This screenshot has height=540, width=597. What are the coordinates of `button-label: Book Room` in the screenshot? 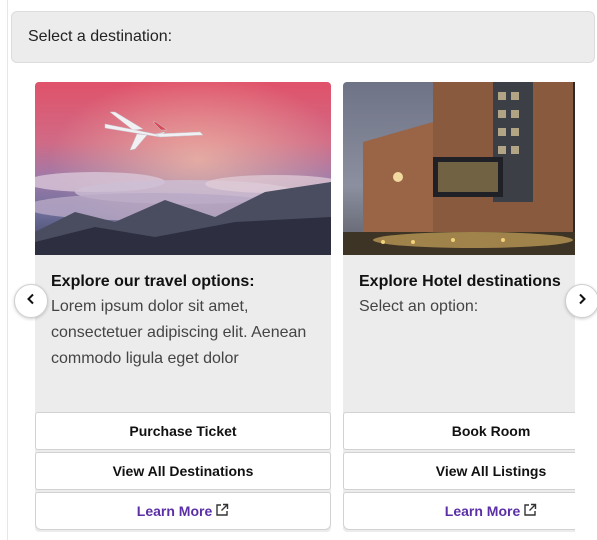 It's located at (491, 431).